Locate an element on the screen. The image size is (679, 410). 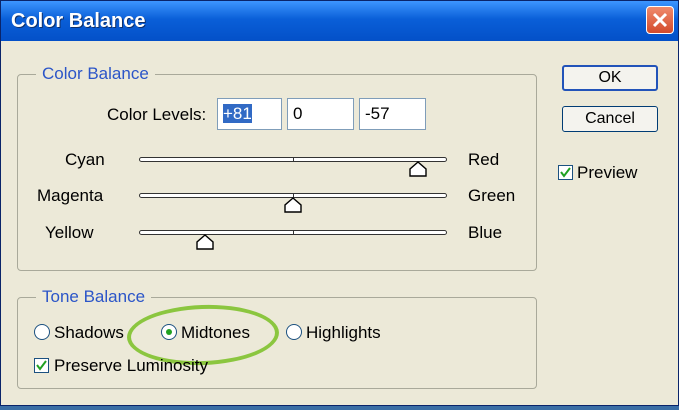
yellow-blue-slider-thumb is located at coordinates (205, 242).